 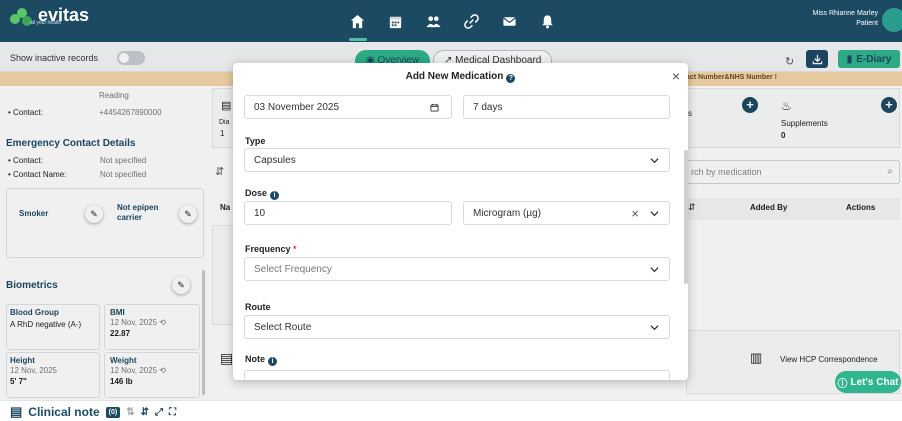 What do you see at coordinates (348, 107) in the screenshot?
I see `start-date-field: 03 November 2025` at bounding box center [348, 107].